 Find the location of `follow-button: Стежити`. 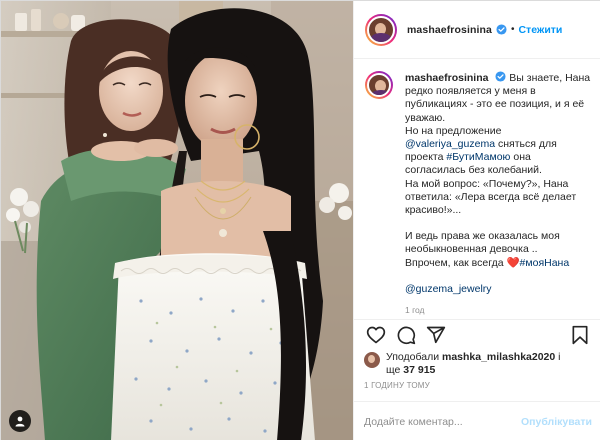

follow-button: Стежити is located at coordinates (540, 30).